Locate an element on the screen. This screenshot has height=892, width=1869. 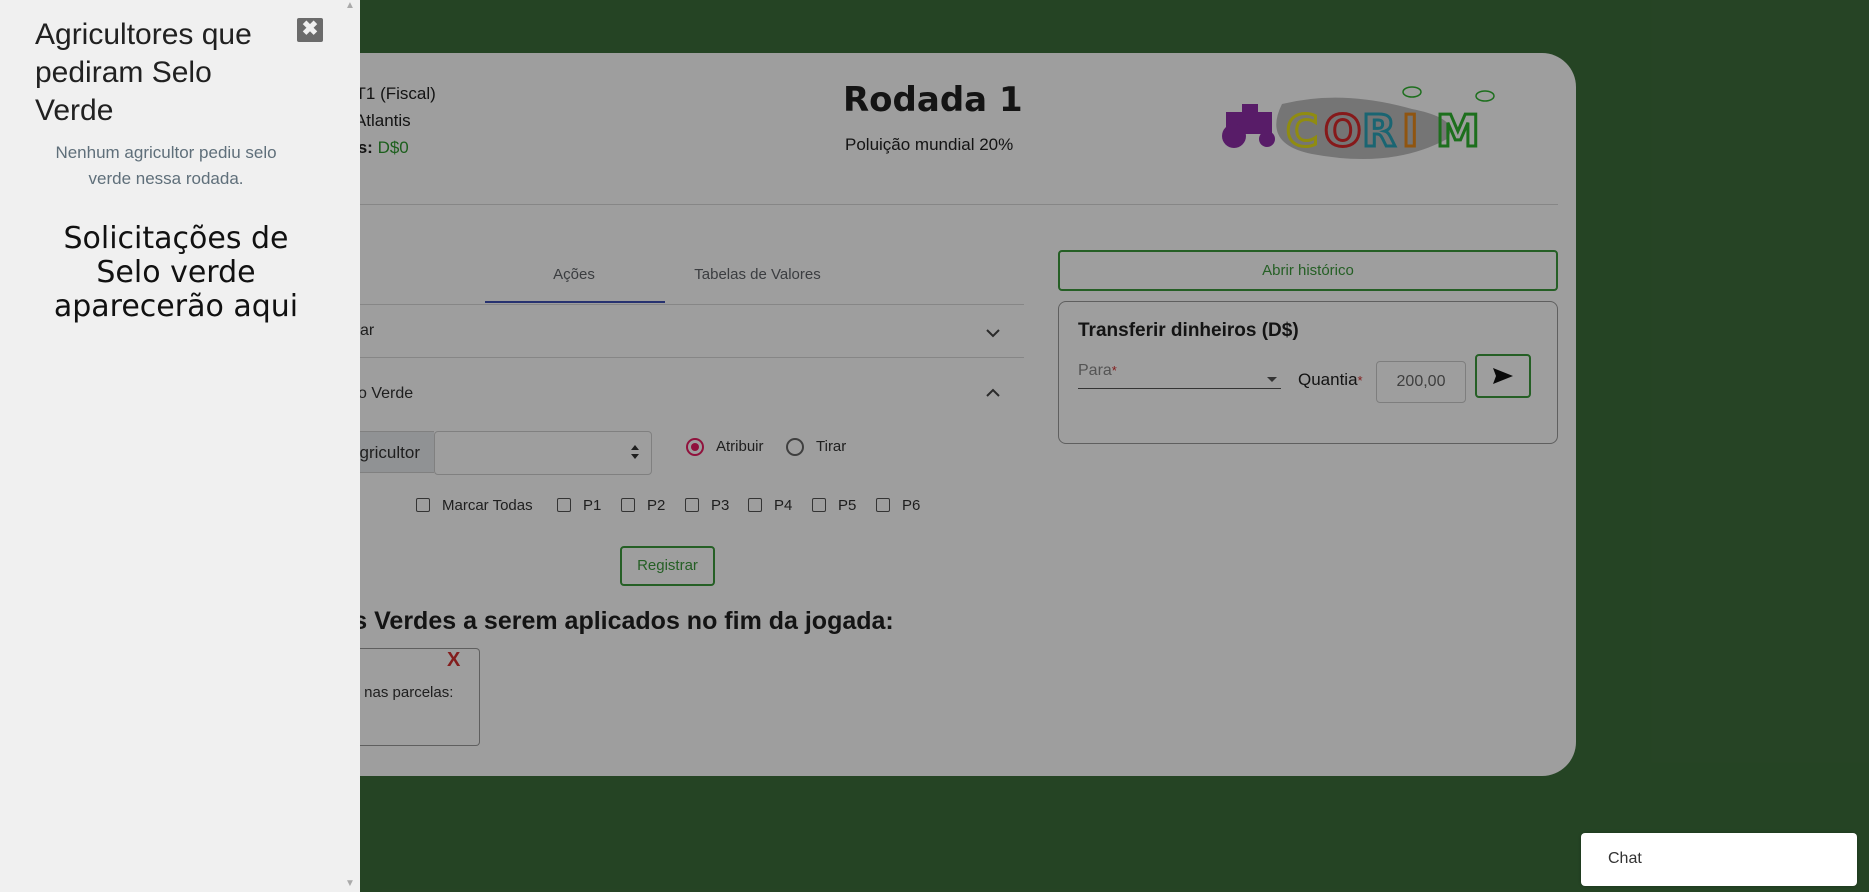
scroll-down-icon: ▼ is located at coordinates (350, 883).